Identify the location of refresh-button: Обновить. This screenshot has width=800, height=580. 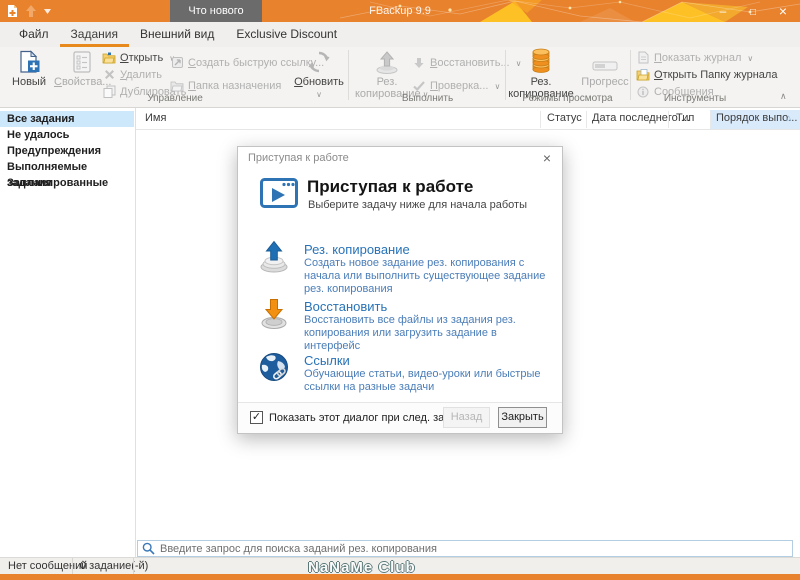
(319, 74).